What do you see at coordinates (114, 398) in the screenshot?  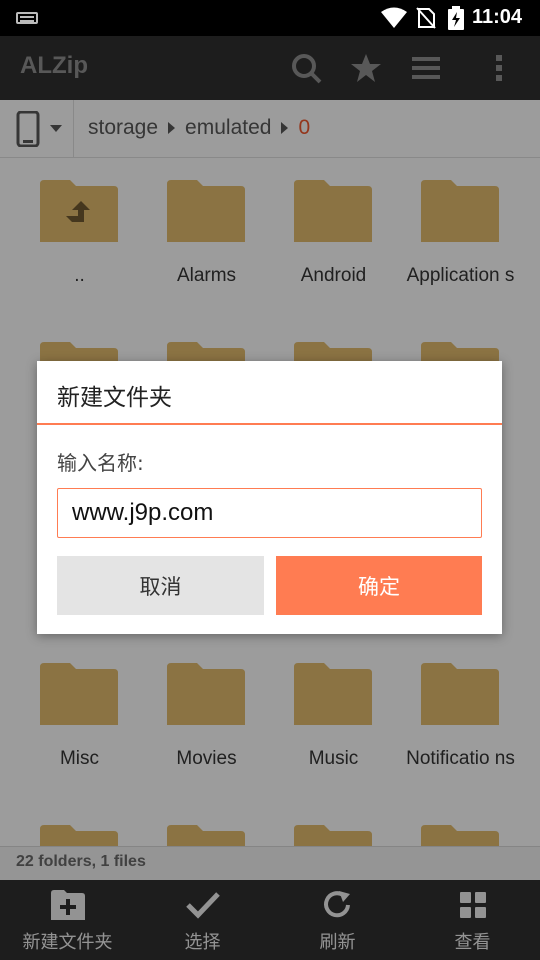 I see `dialog-title: 新建文件夹` at bounding box center [114, 398].